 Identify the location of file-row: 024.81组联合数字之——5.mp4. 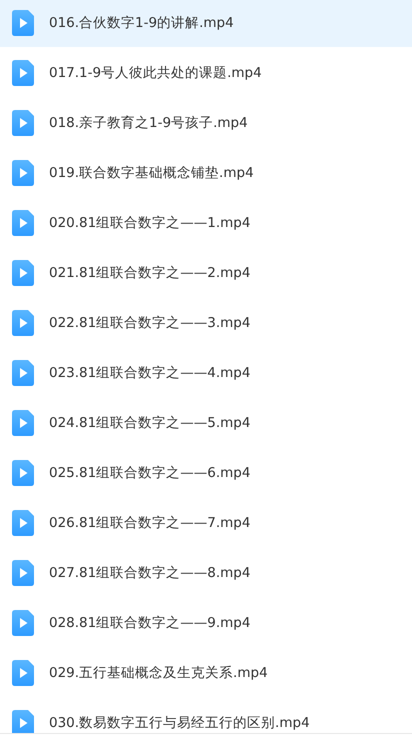
(206, 425).